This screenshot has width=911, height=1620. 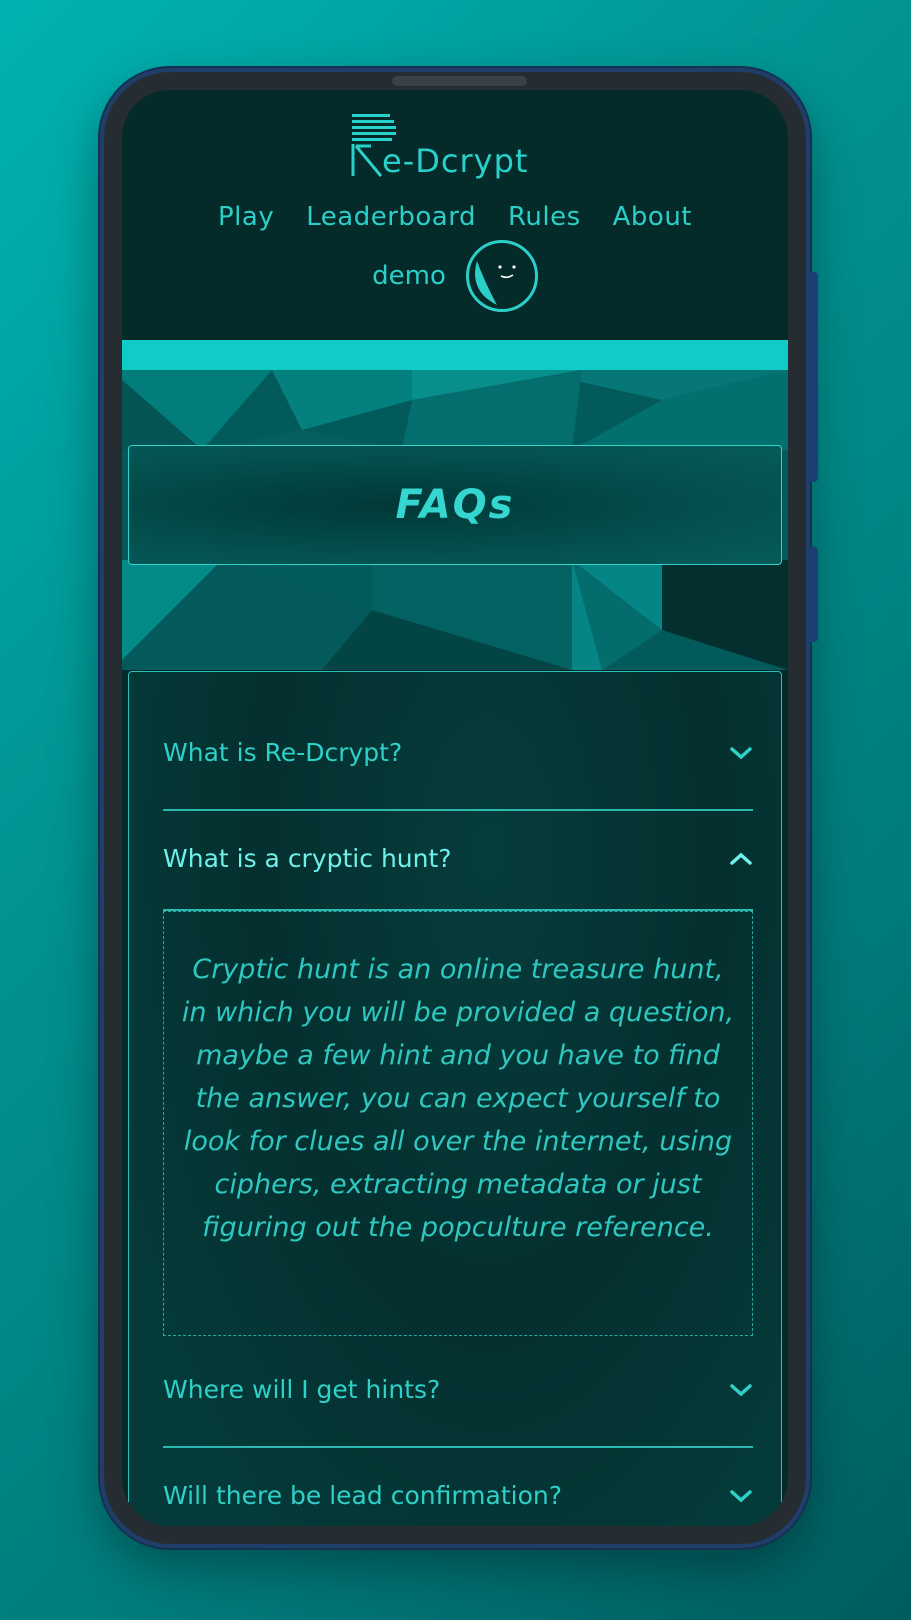 I want to click on page-title-box: FAQs, so click(x=455, y=505).